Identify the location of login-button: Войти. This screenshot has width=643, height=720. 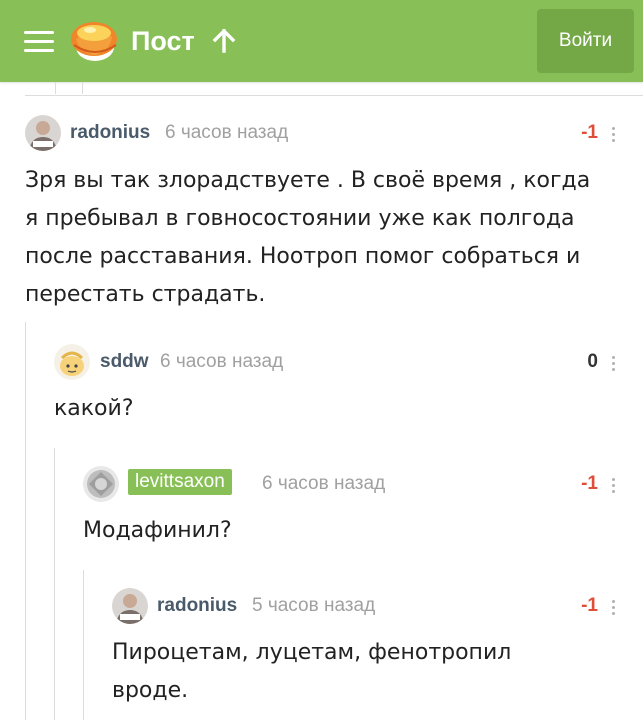
(585, 41).